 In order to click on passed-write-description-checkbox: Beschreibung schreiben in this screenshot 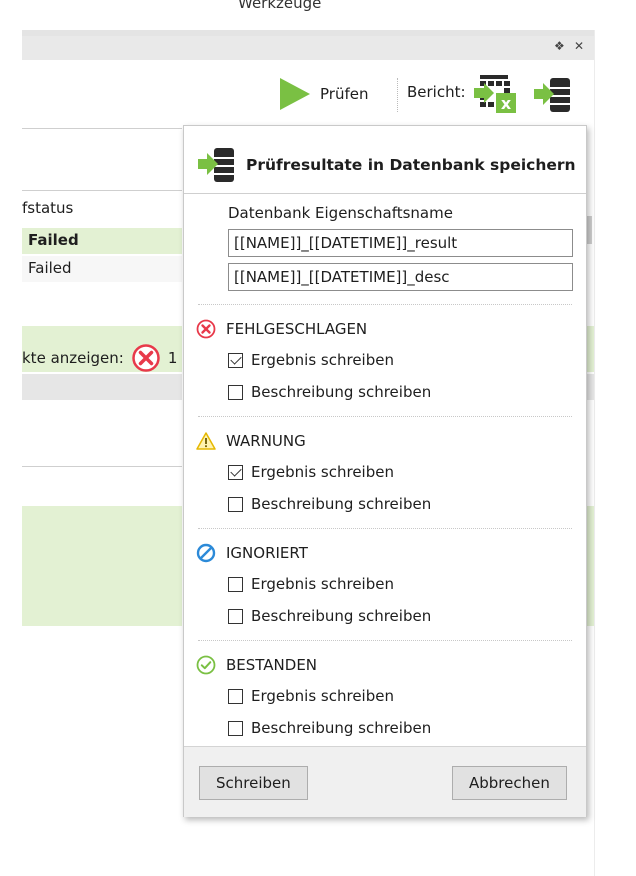, I will do `click(329, 728)`.